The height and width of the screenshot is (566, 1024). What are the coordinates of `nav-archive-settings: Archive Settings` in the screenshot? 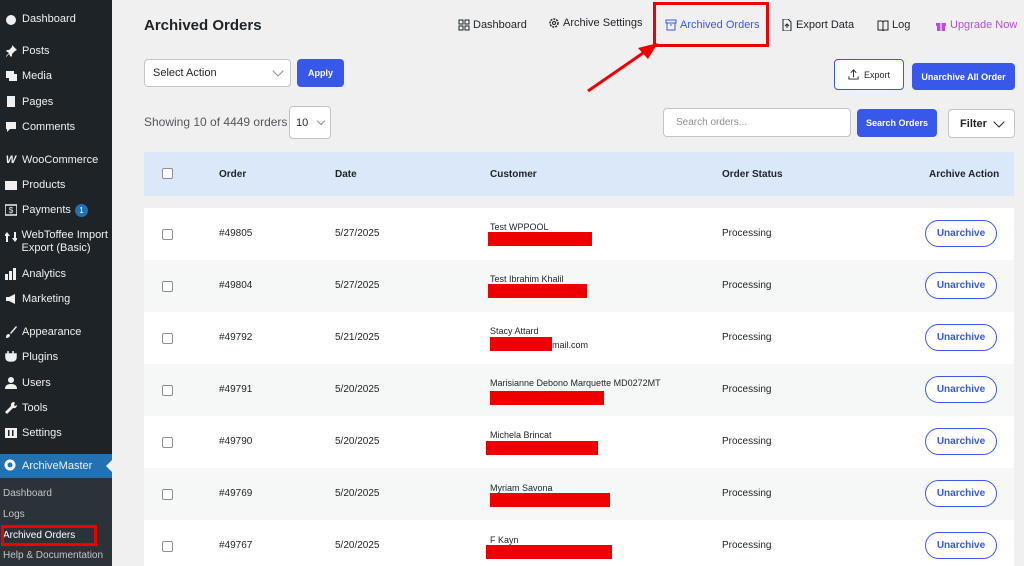 It's located at (595, 23).